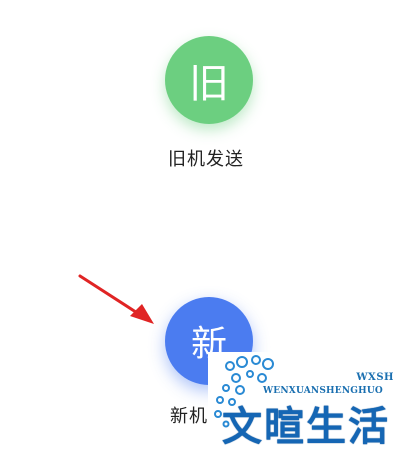  What do you see at coordinates (375, 377) in the screenshot?
I see `watermark-badge: WXSH` at bounding box center [375, 377].